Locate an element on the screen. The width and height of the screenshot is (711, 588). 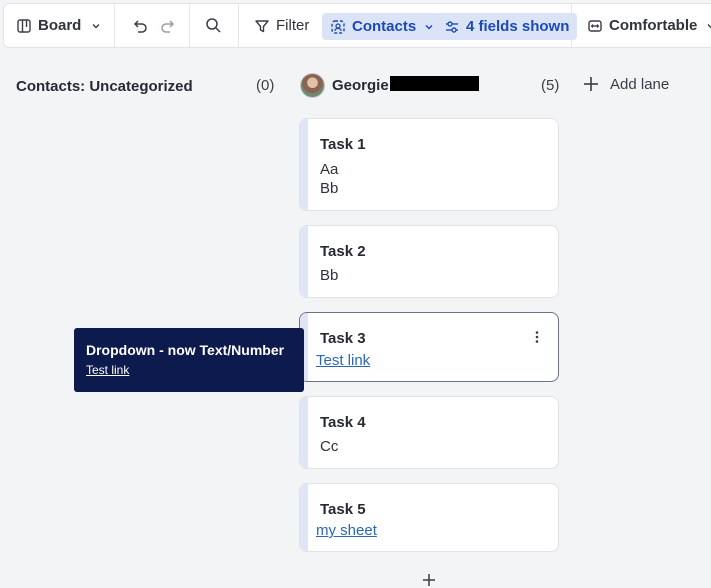
card-title: Task 2 is located at coordinates (343, 251).